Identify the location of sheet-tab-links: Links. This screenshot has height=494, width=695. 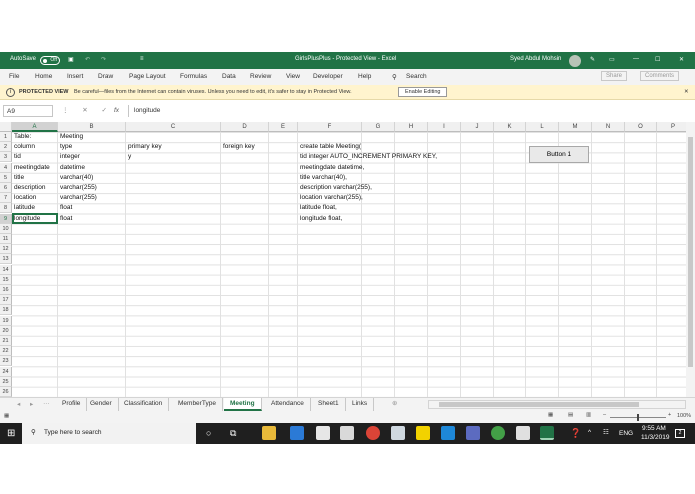
(360, 404).